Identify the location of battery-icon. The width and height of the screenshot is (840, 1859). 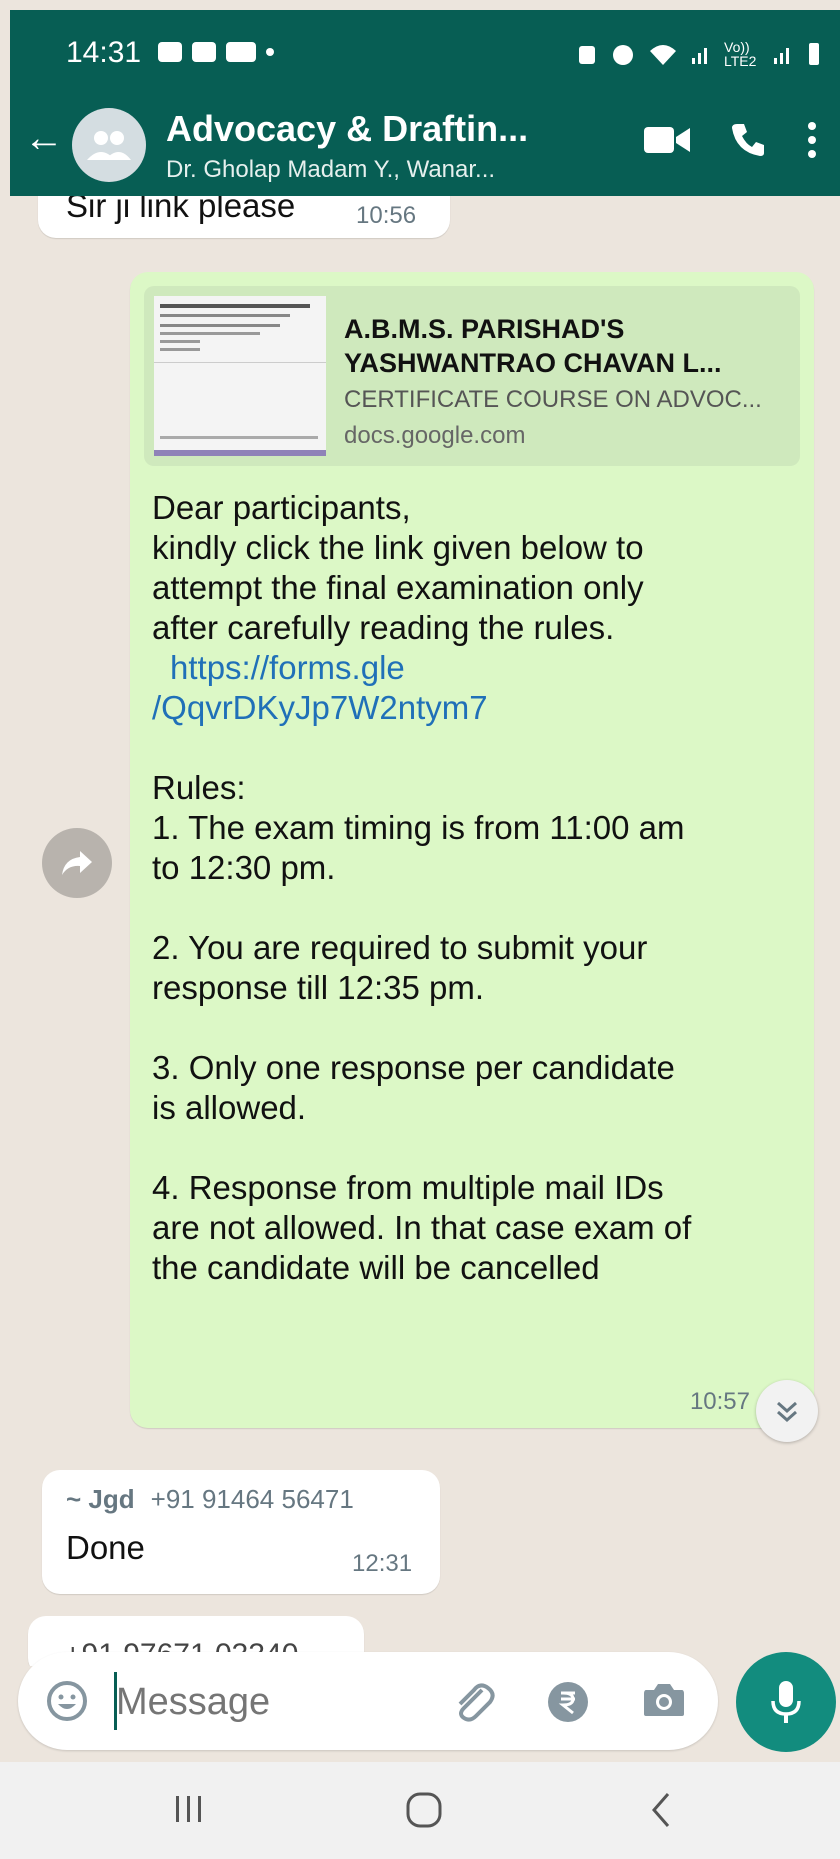
(814, 54).